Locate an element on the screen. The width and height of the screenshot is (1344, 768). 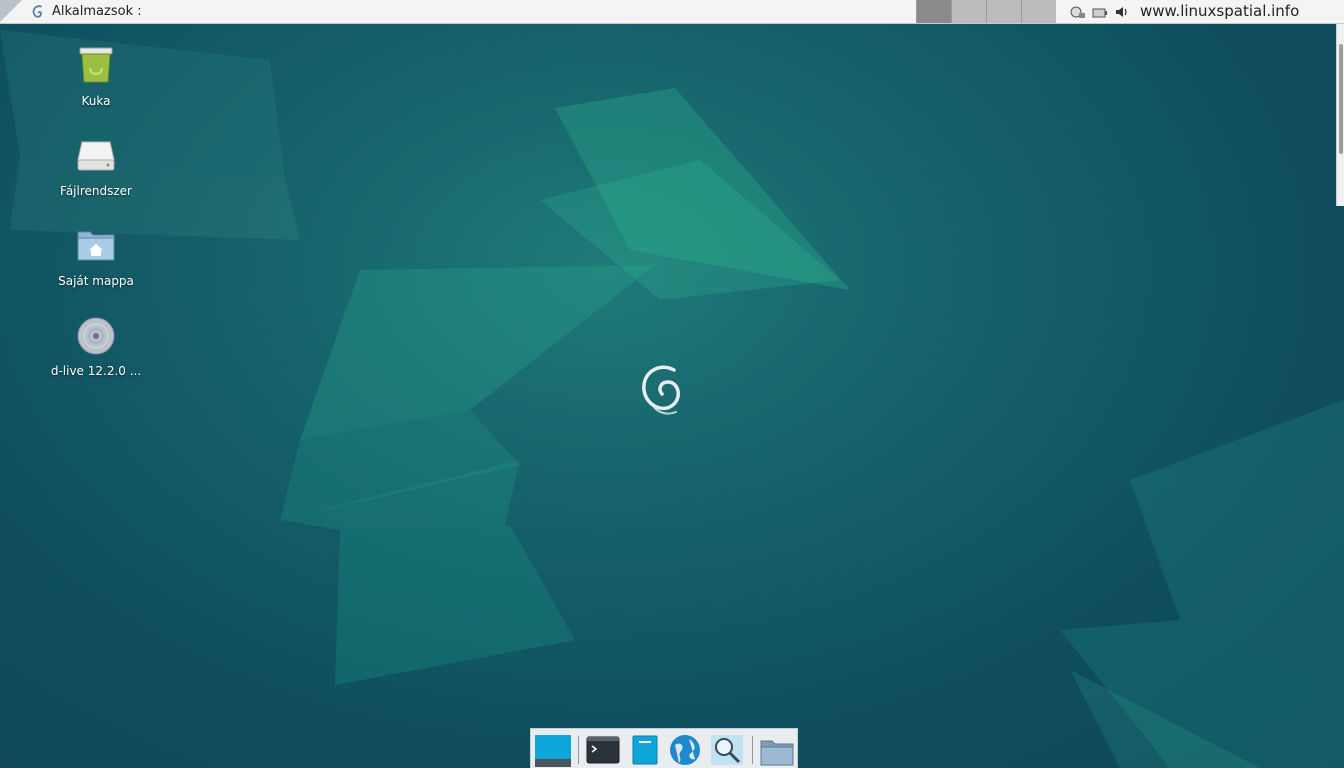
volume-icon is located at coordinates (1122, 12).